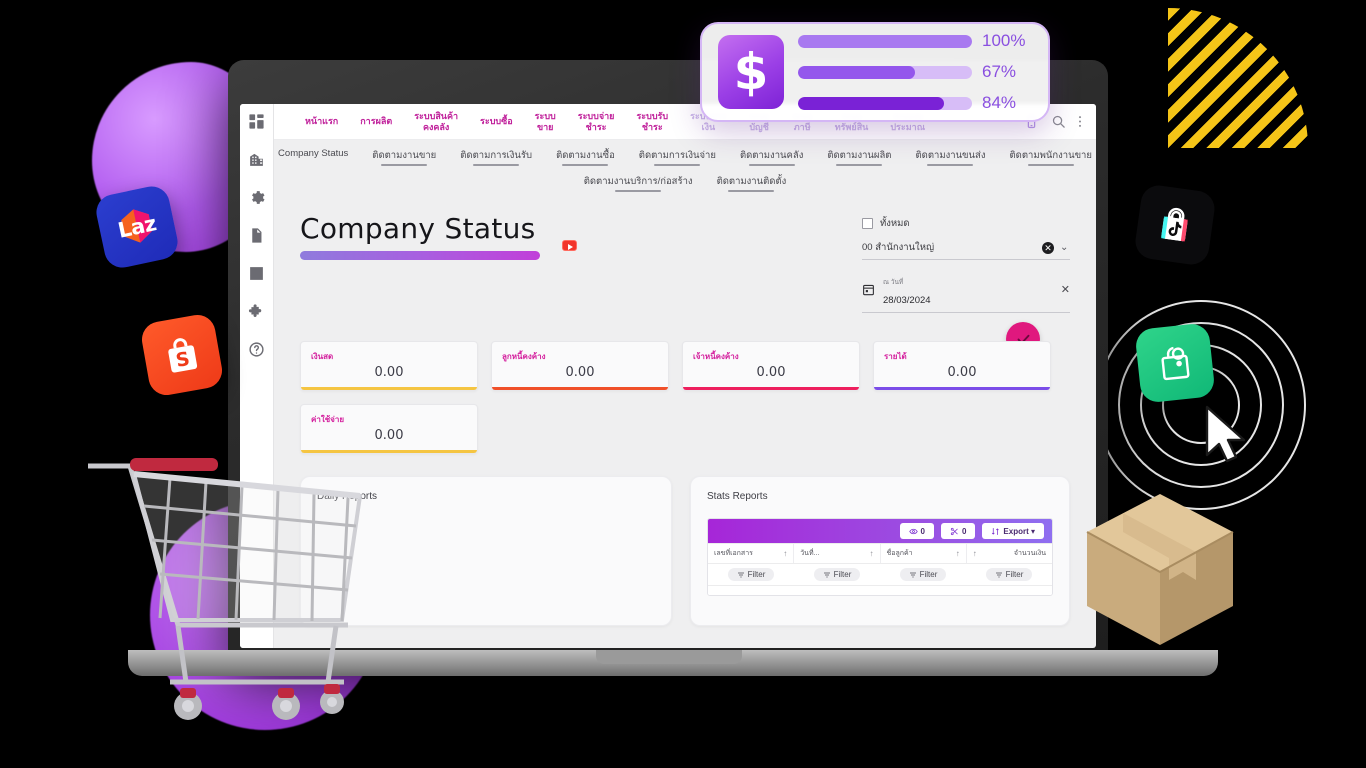 The width and height of the screenshot is (1366, 768). I want to click on export-button: Export ▾, so click(1013, 531).